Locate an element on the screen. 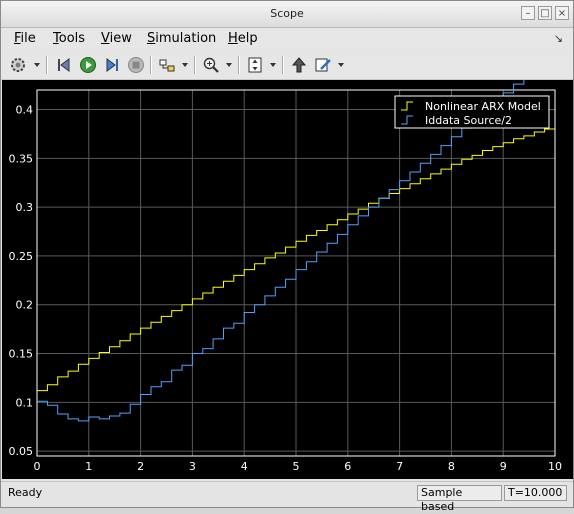 Image resolution: width=574 pixels, height=514 pixels. menu-tools-rest: ools is located at coordinates (72, 38).